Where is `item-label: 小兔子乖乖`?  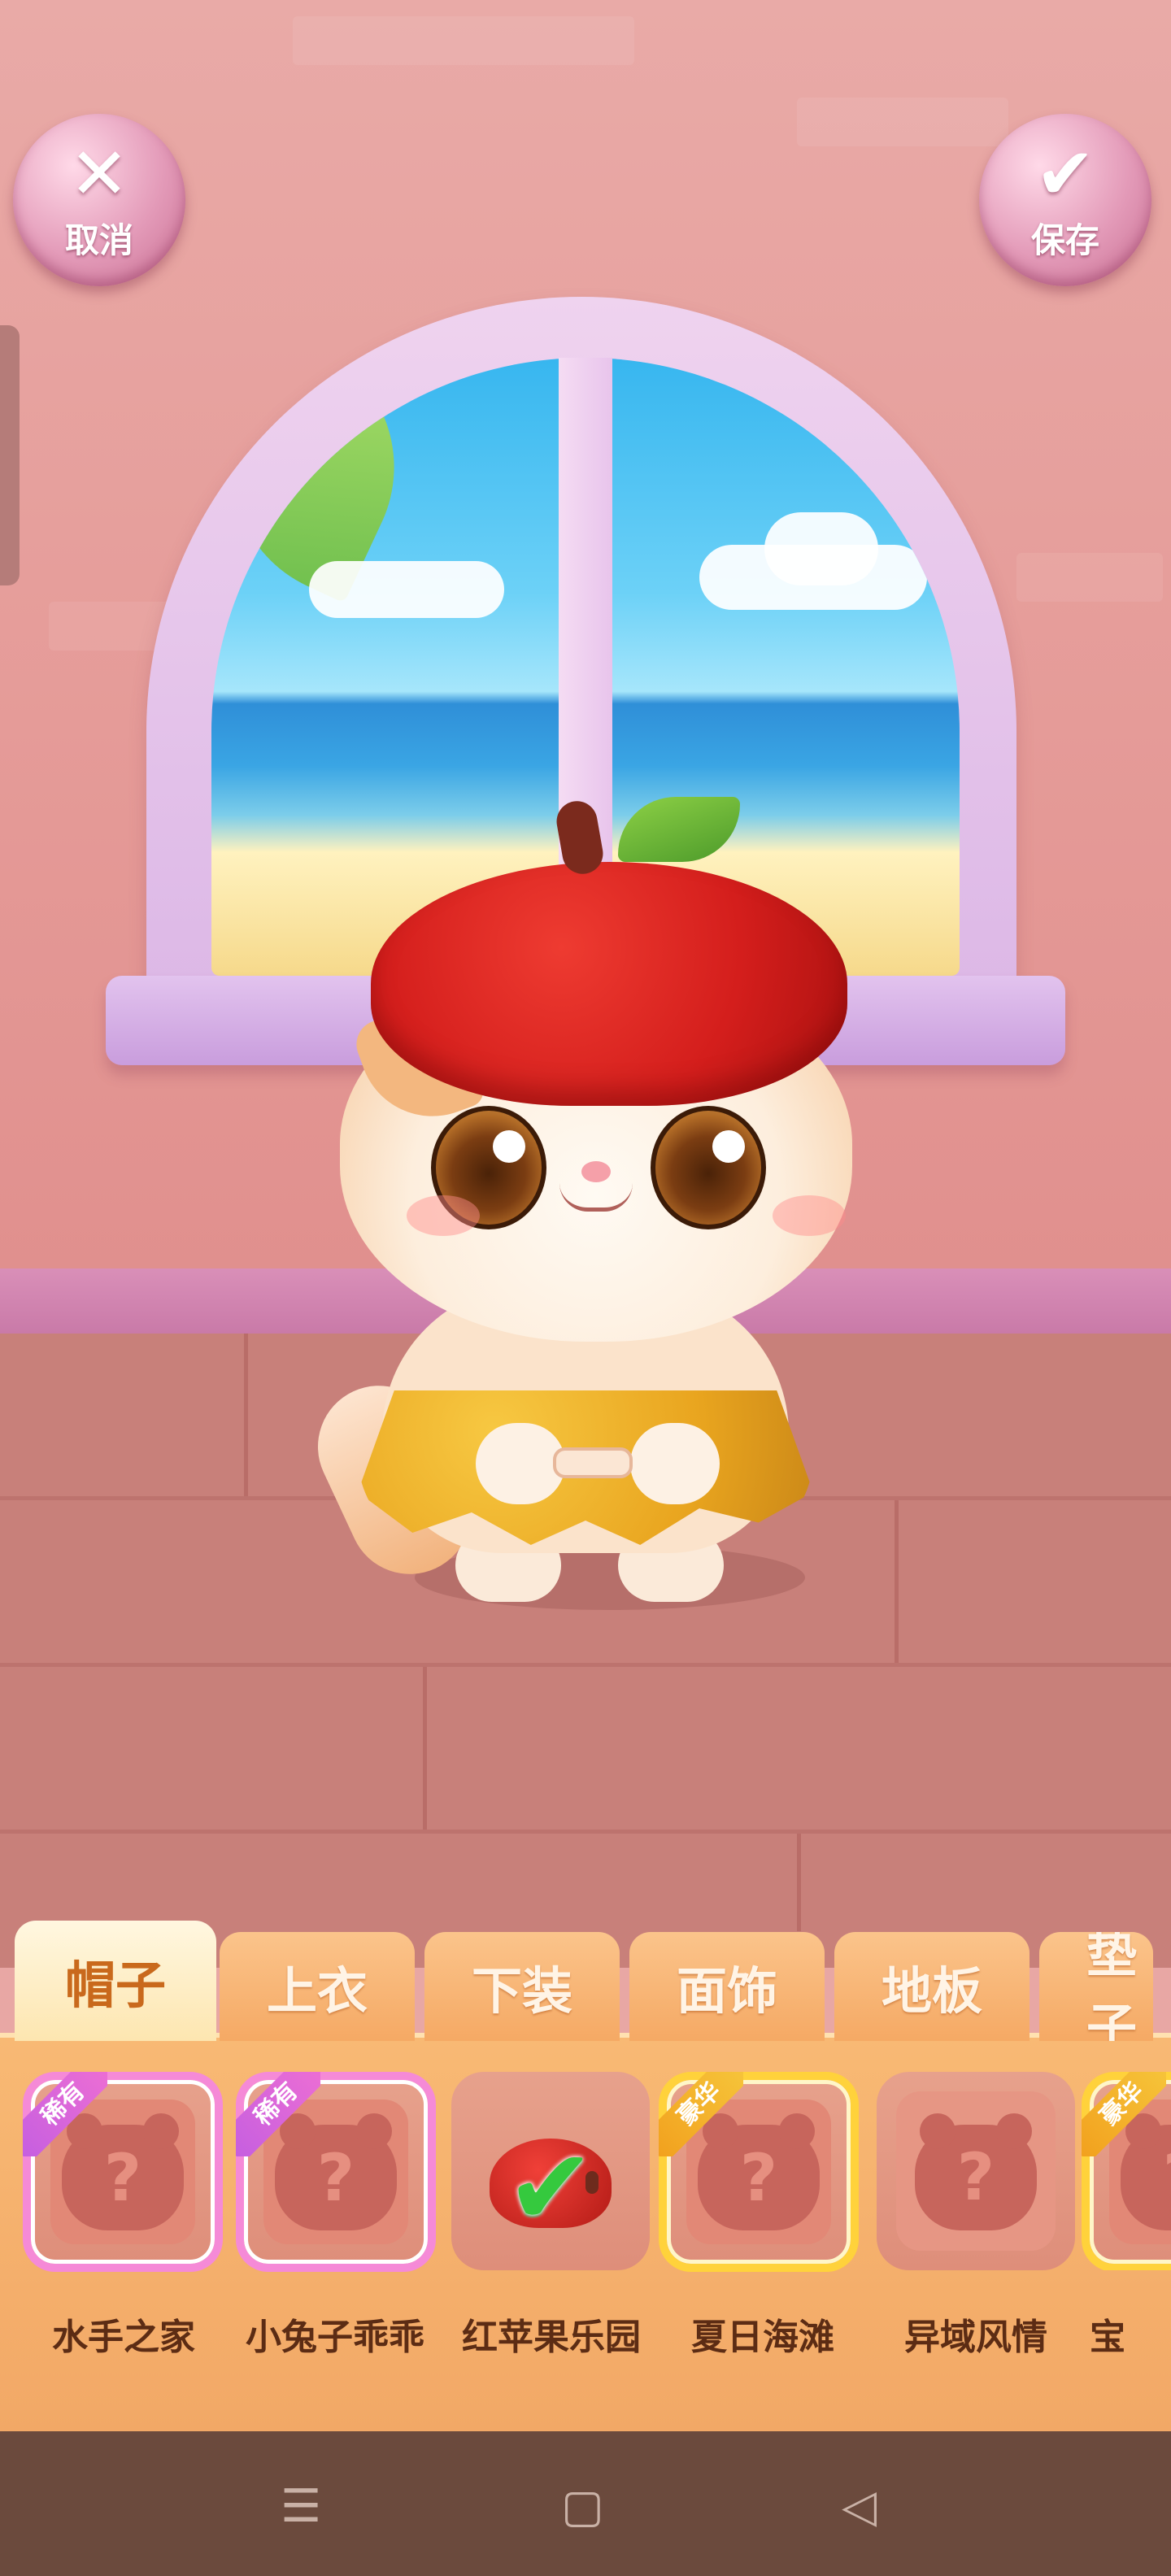
item-label: 小兔子乖乖 is located at coordinates (335, 2338).